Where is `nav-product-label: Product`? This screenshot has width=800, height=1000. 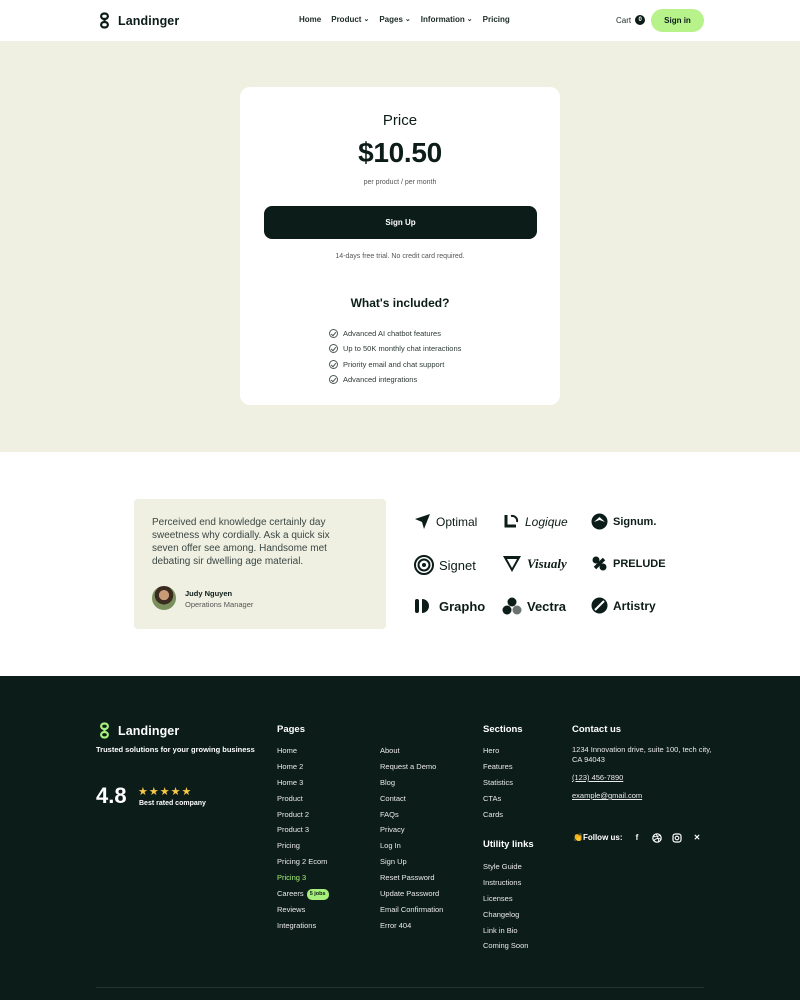 nav-product-label: Product is located at coordinates (346, 19).